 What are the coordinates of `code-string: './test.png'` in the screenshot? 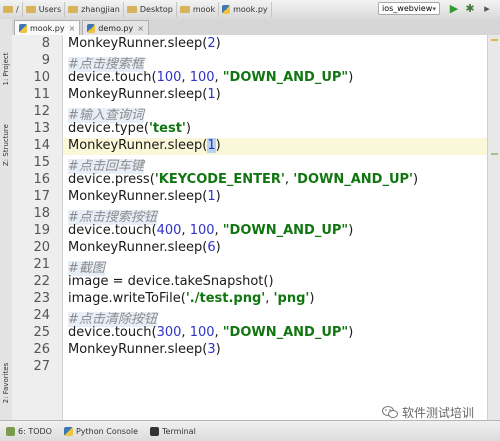 It's located at (225, 298).